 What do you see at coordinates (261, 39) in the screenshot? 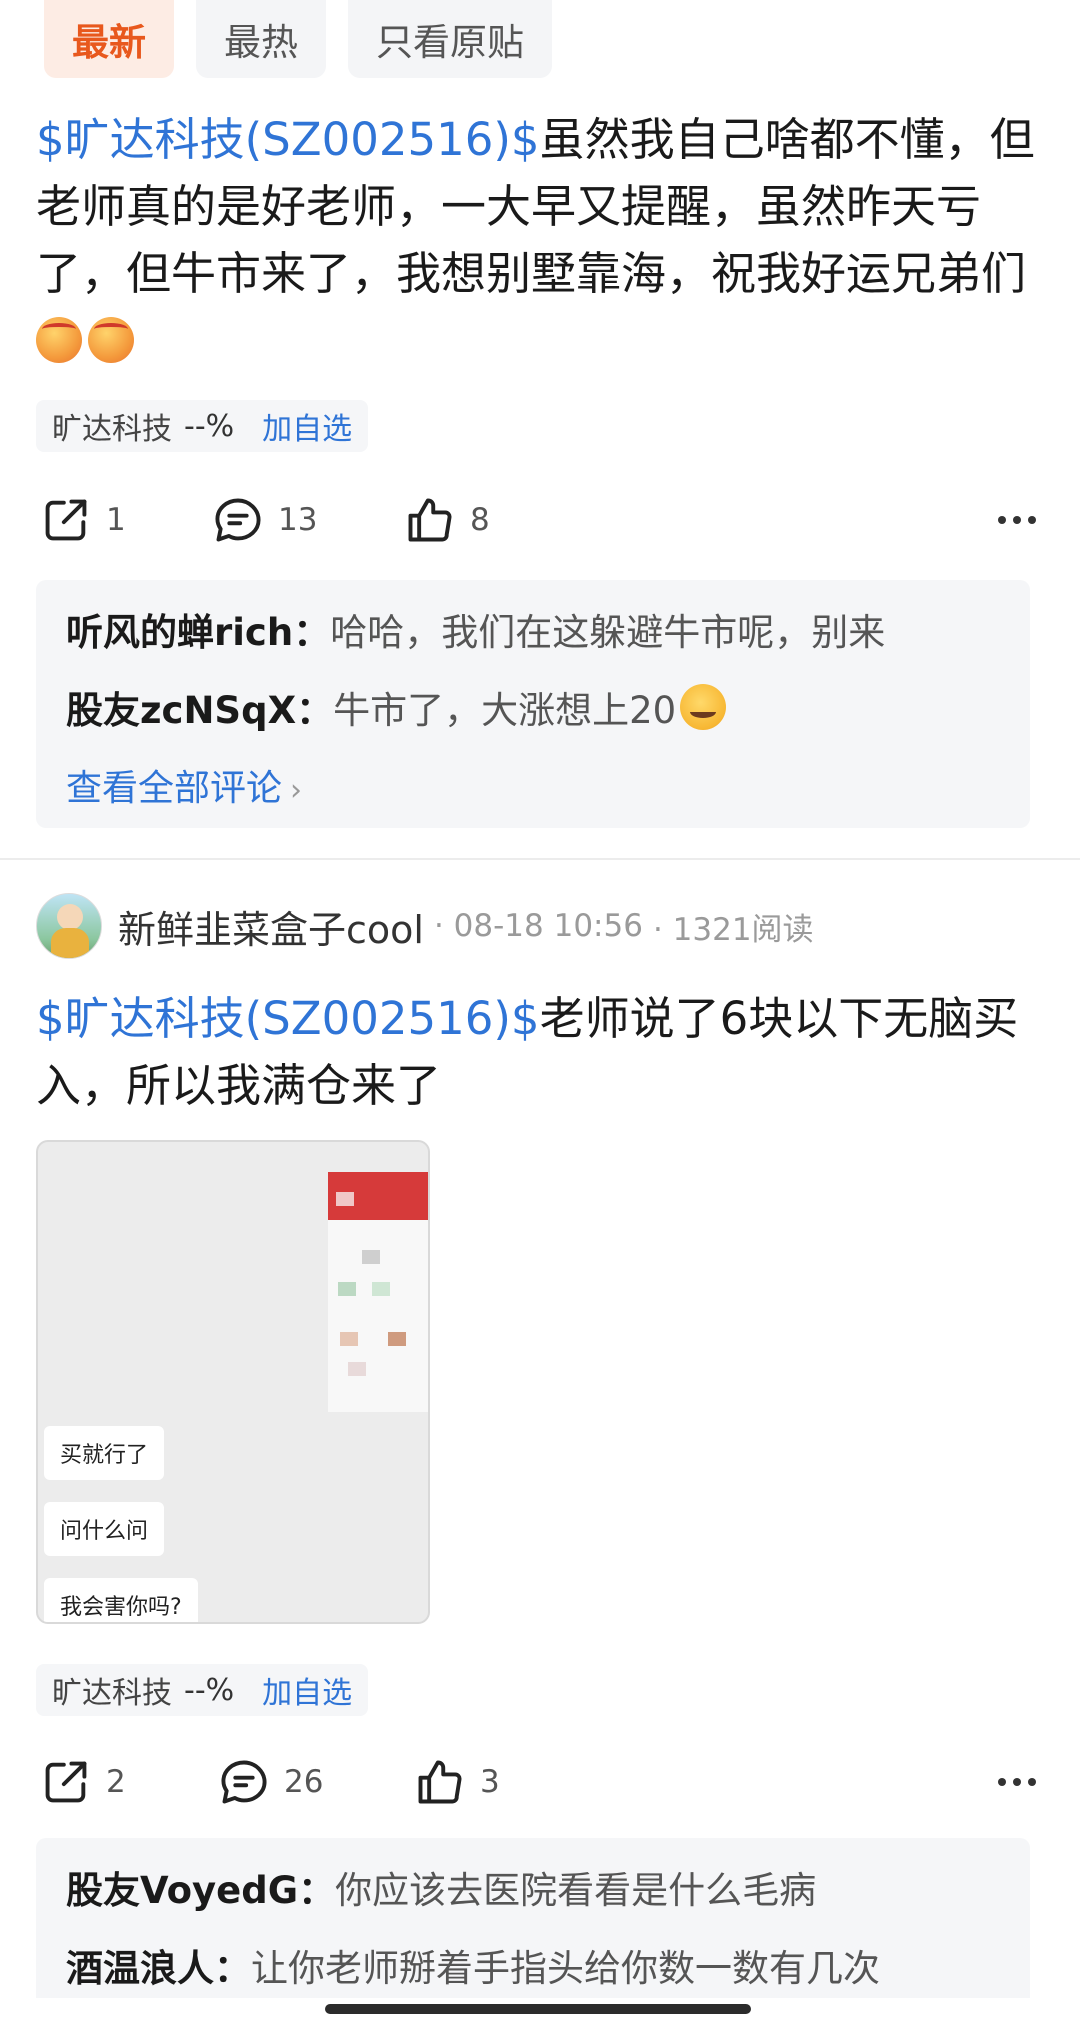
I see `tab-hottest: 最热` at bounding box center [261, 39].